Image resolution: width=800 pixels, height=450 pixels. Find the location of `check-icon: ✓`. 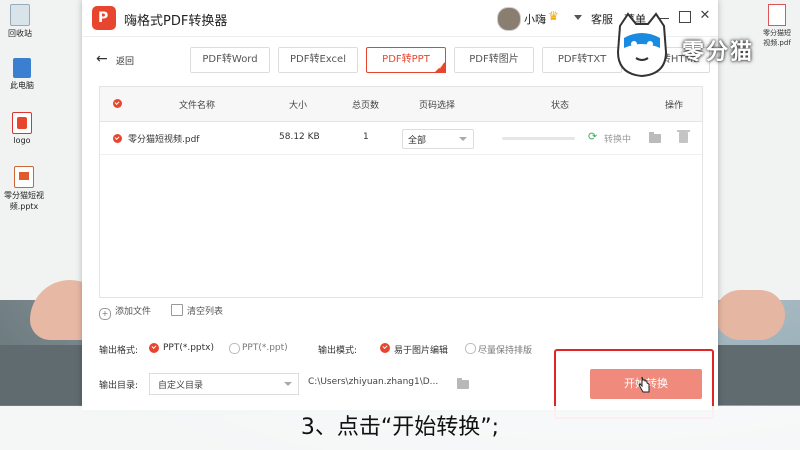

check-icon: ✓ is located at coordinates (441, 67).